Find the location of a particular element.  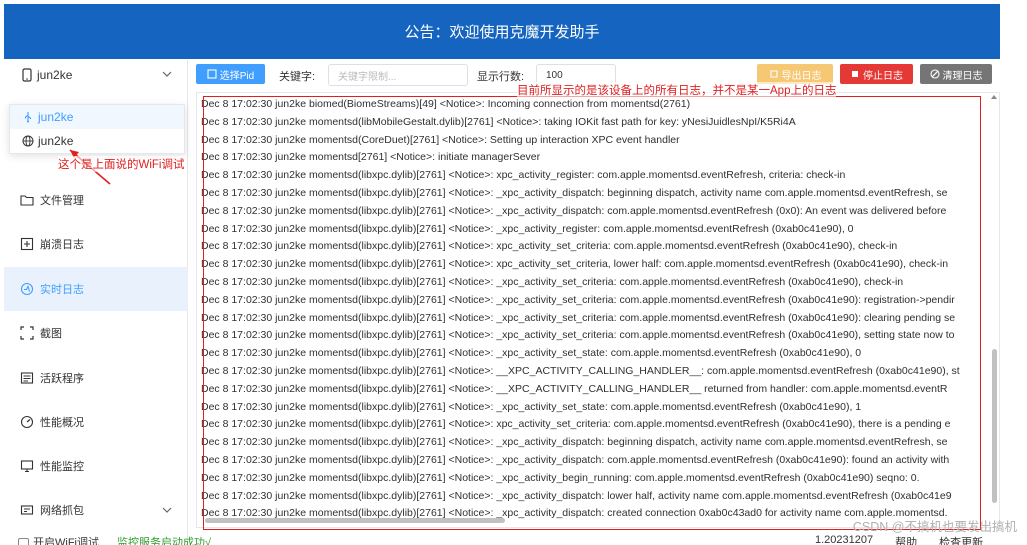

app-list-icon is located at coordinates (27, 378).